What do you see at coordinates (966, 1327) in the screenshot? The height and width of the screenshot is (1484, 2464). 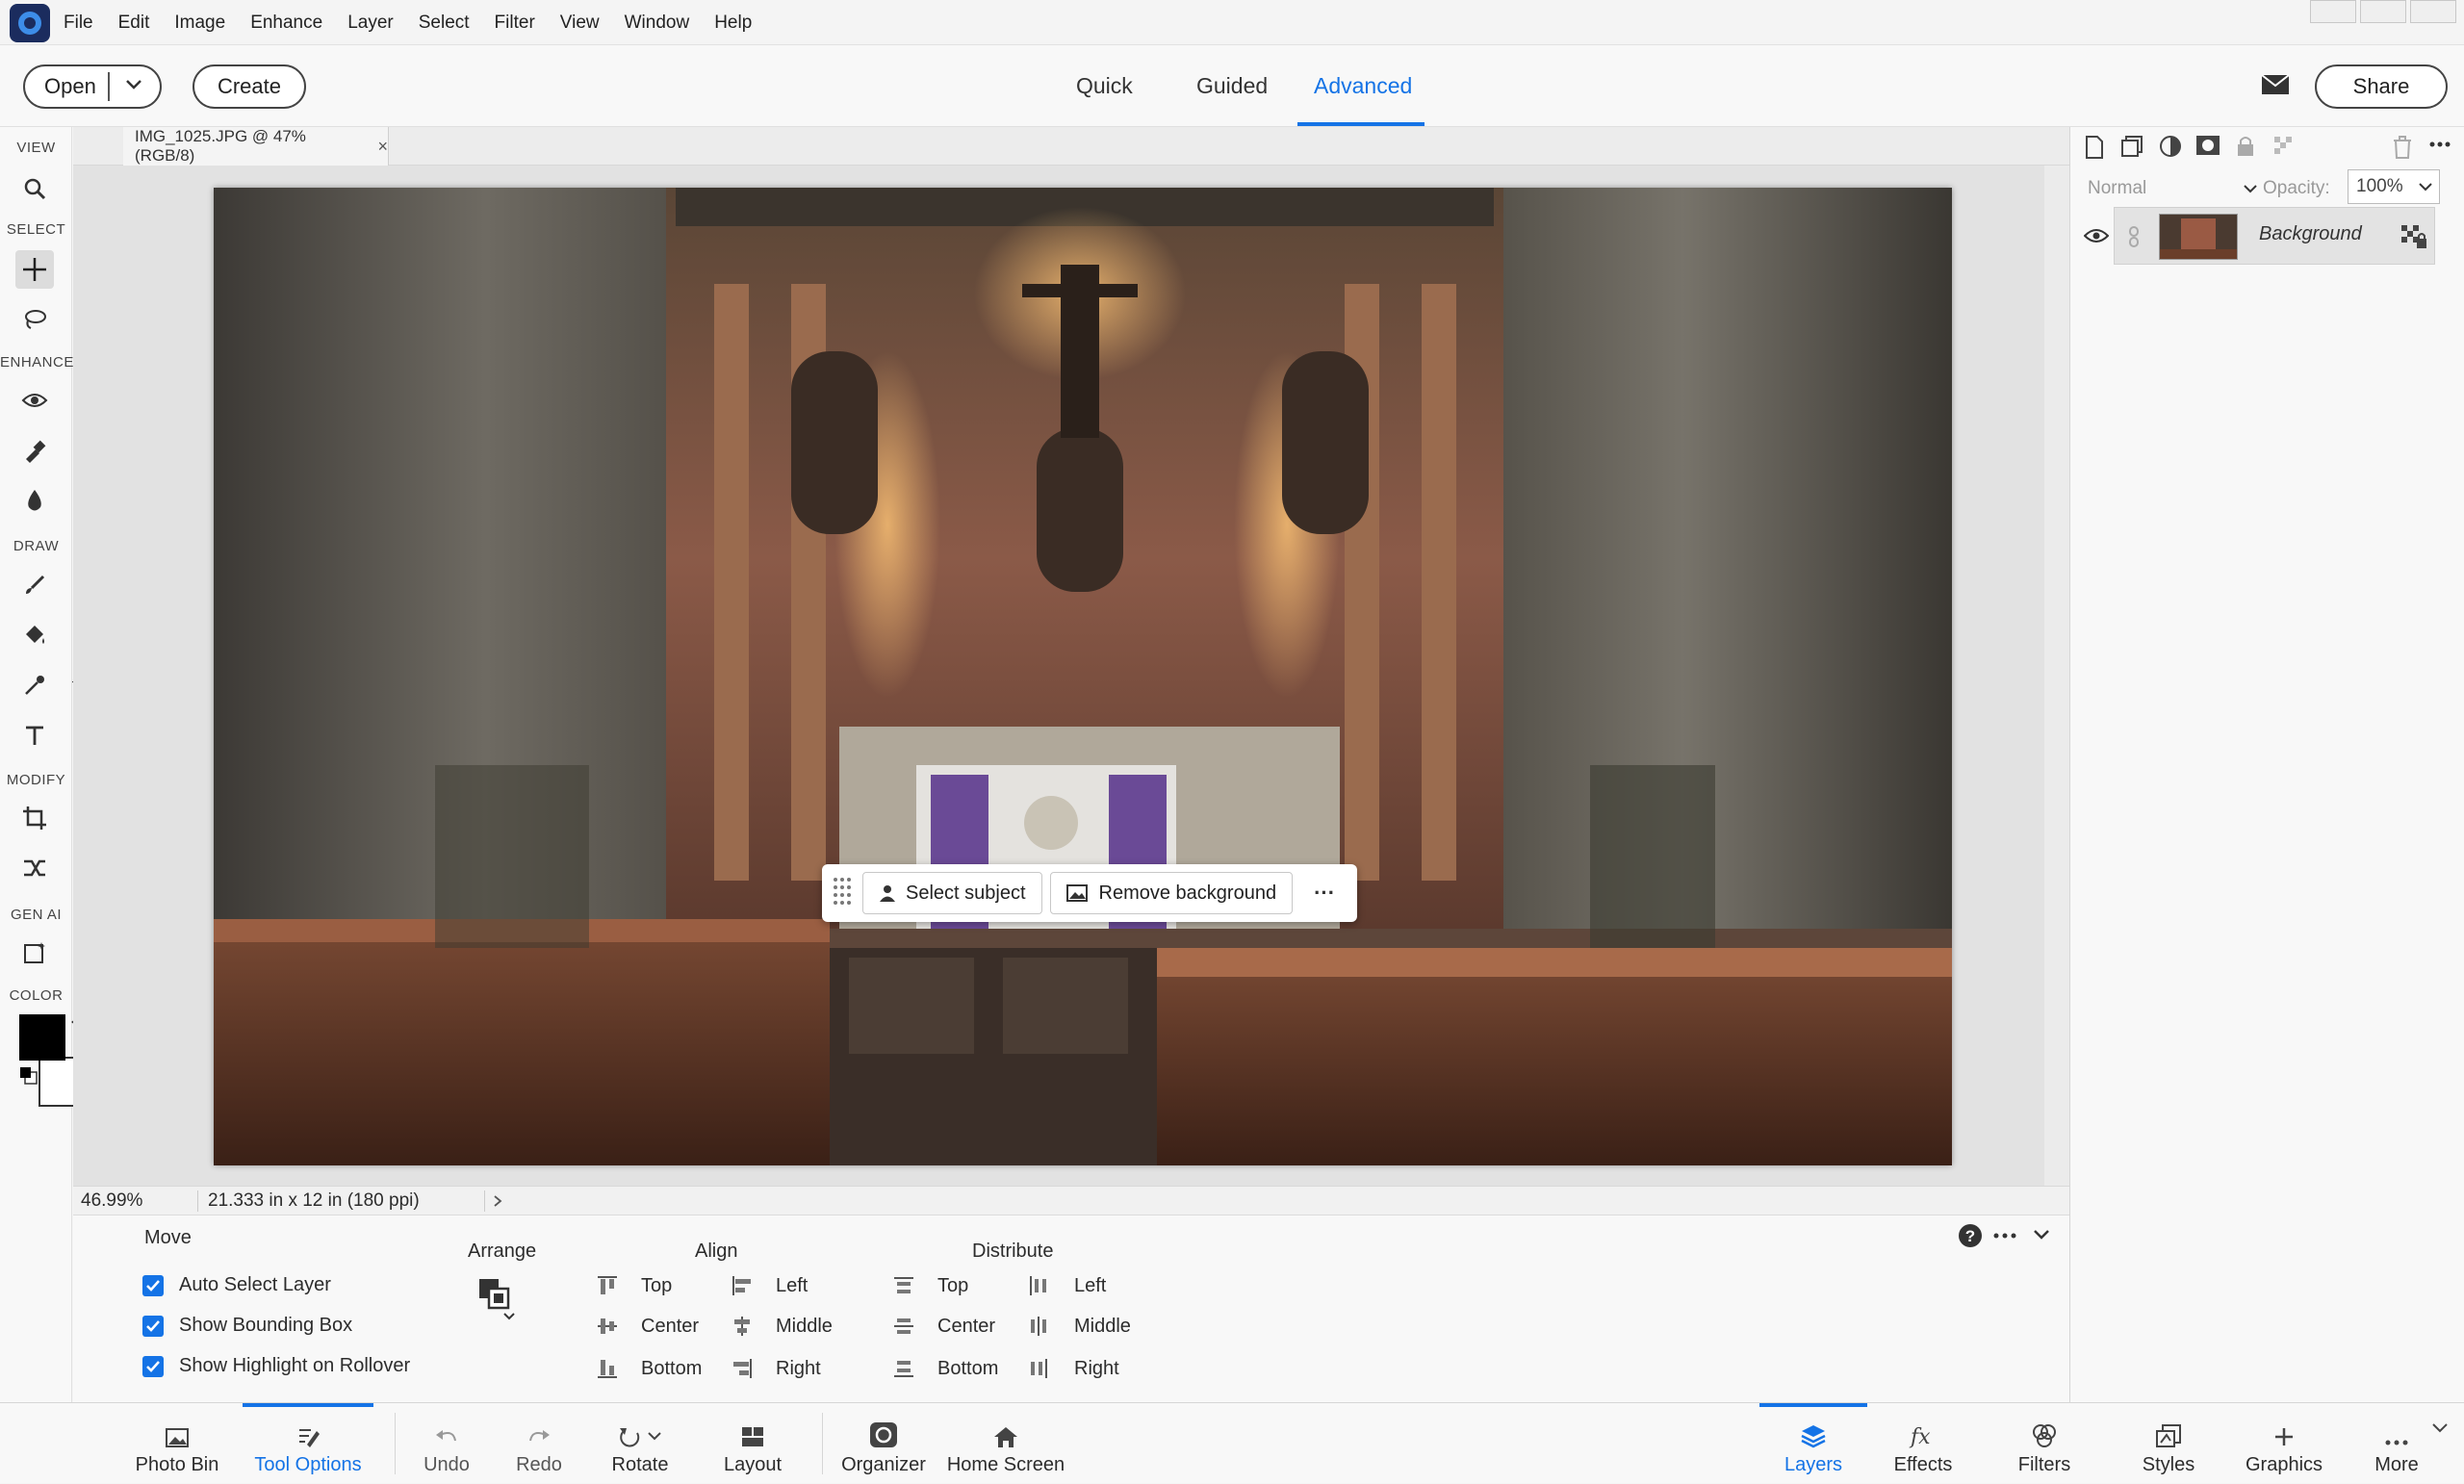 I see `distribute-center-label: Center` at bounding box center [966, 1327].